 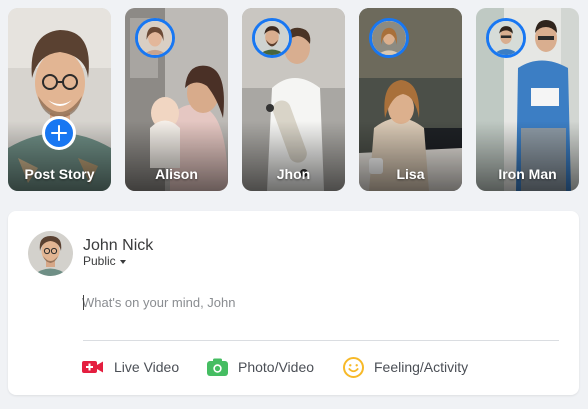 I want to click on audience-label: Public, so click(x=99, y=261).